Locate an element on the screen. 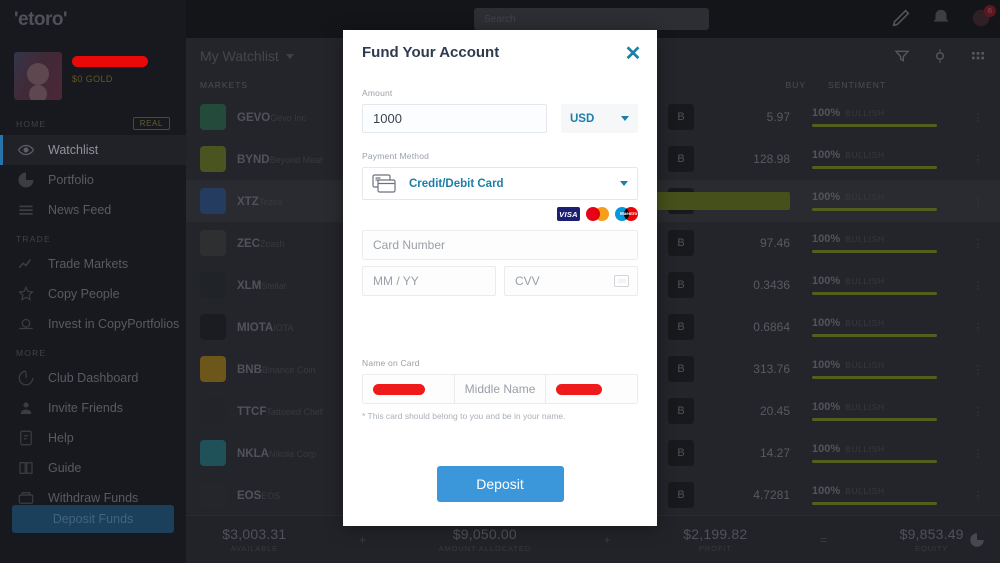 This screenshot has width=1000, height=563. sidebar-item-copy-people: Copy People is located at coordinates (93, 294).